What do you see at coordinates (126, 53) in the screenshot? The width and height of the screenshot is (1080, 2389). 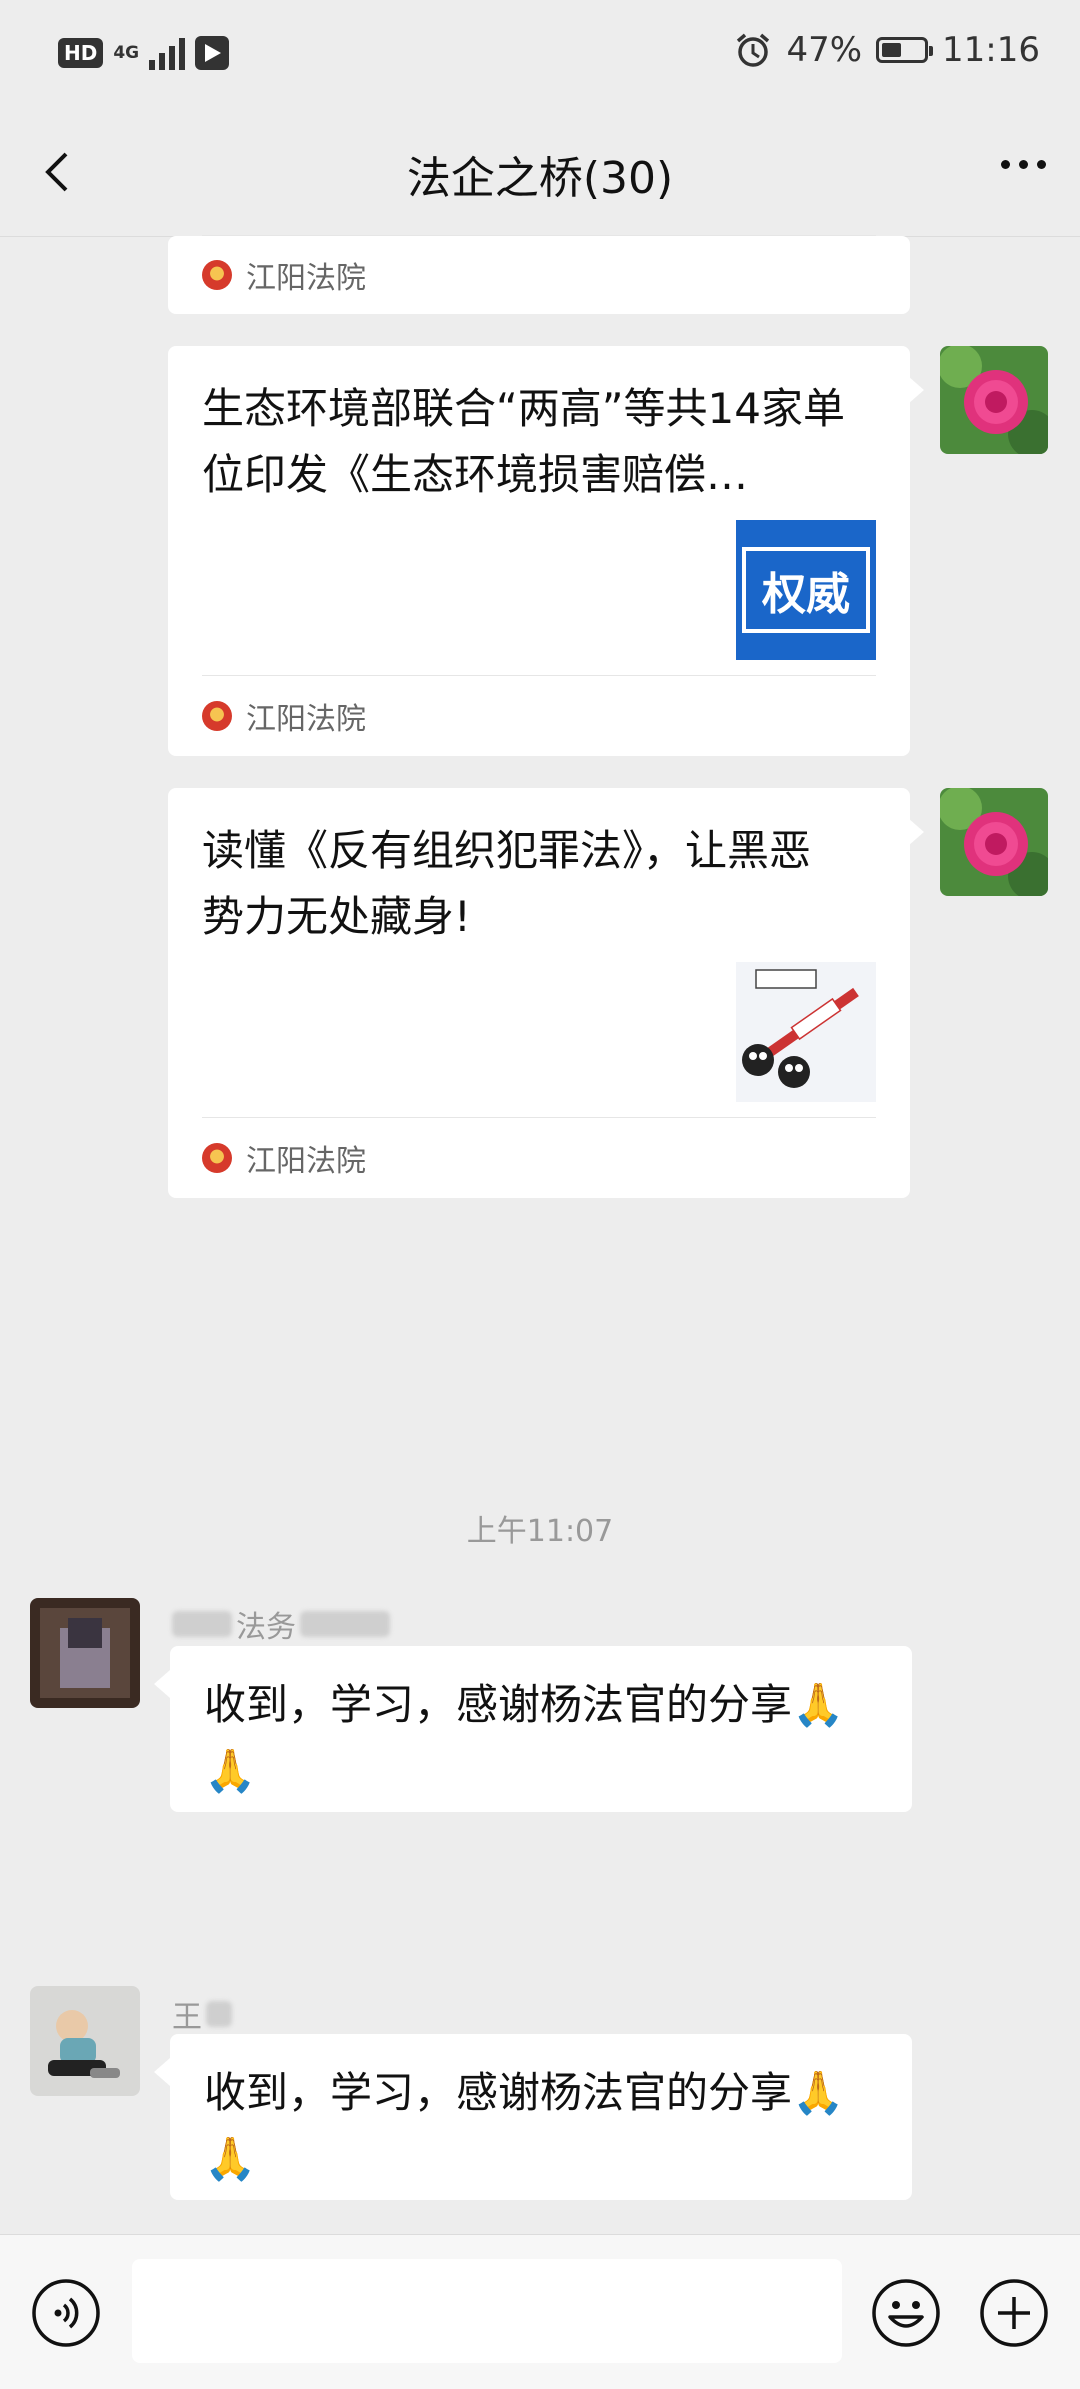 I see `network-type: 4G` at bounding box center [126, 53].